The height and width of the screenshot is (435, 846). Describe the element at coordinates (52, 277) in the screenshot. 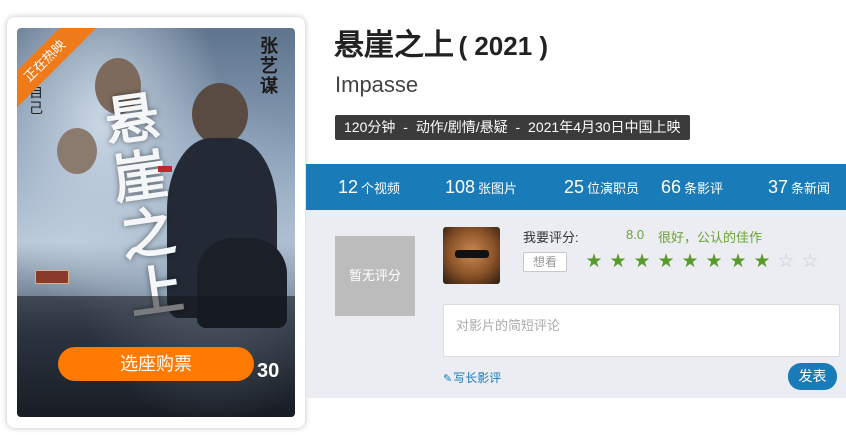

I see `poster-sign` at that location.